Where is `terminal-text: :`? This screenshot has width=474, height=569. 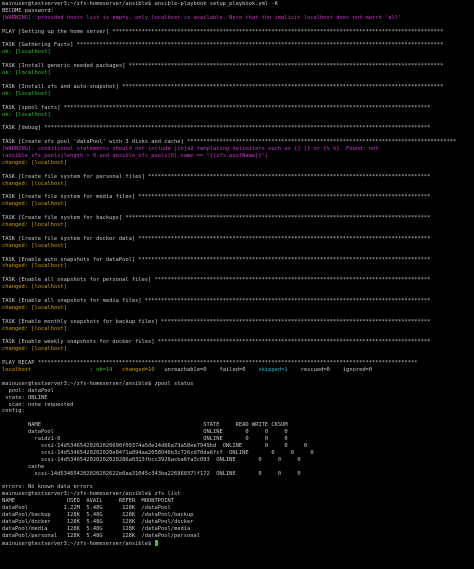
terminal-text: : is located at coordinates (64, 370).